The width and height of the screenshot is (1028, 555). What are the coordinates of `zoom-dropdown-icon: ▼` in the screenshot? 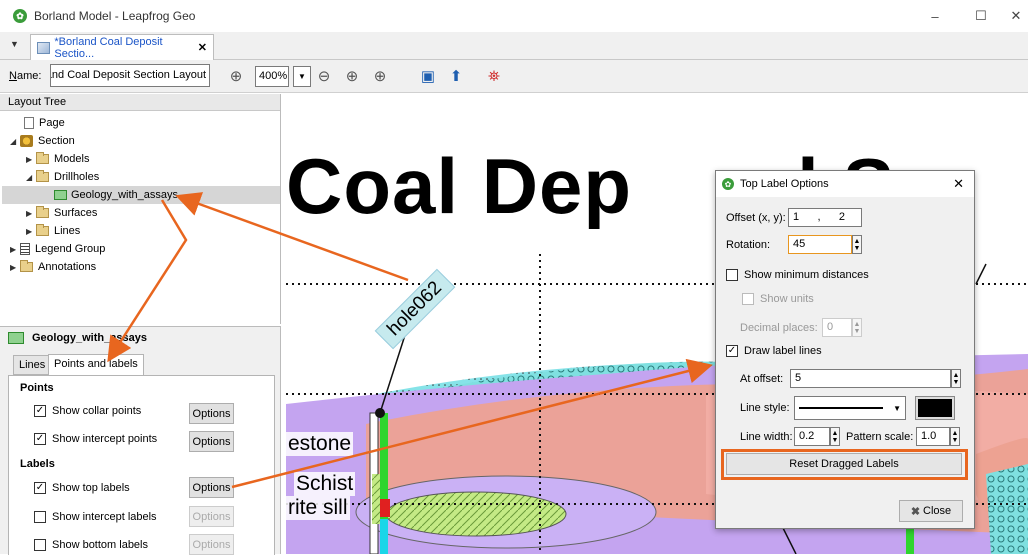 It's located at (302, 76).